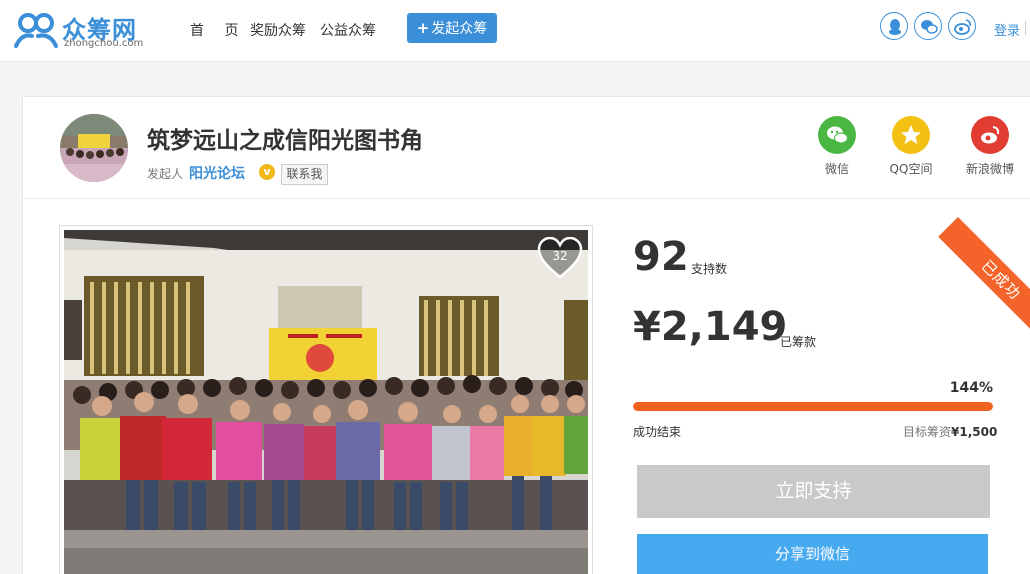 The image size is (1030, 574). Describe the element at coordinates (104, 43) in the screenshot. I see `logo-domain: zhongchou.com` at that location.